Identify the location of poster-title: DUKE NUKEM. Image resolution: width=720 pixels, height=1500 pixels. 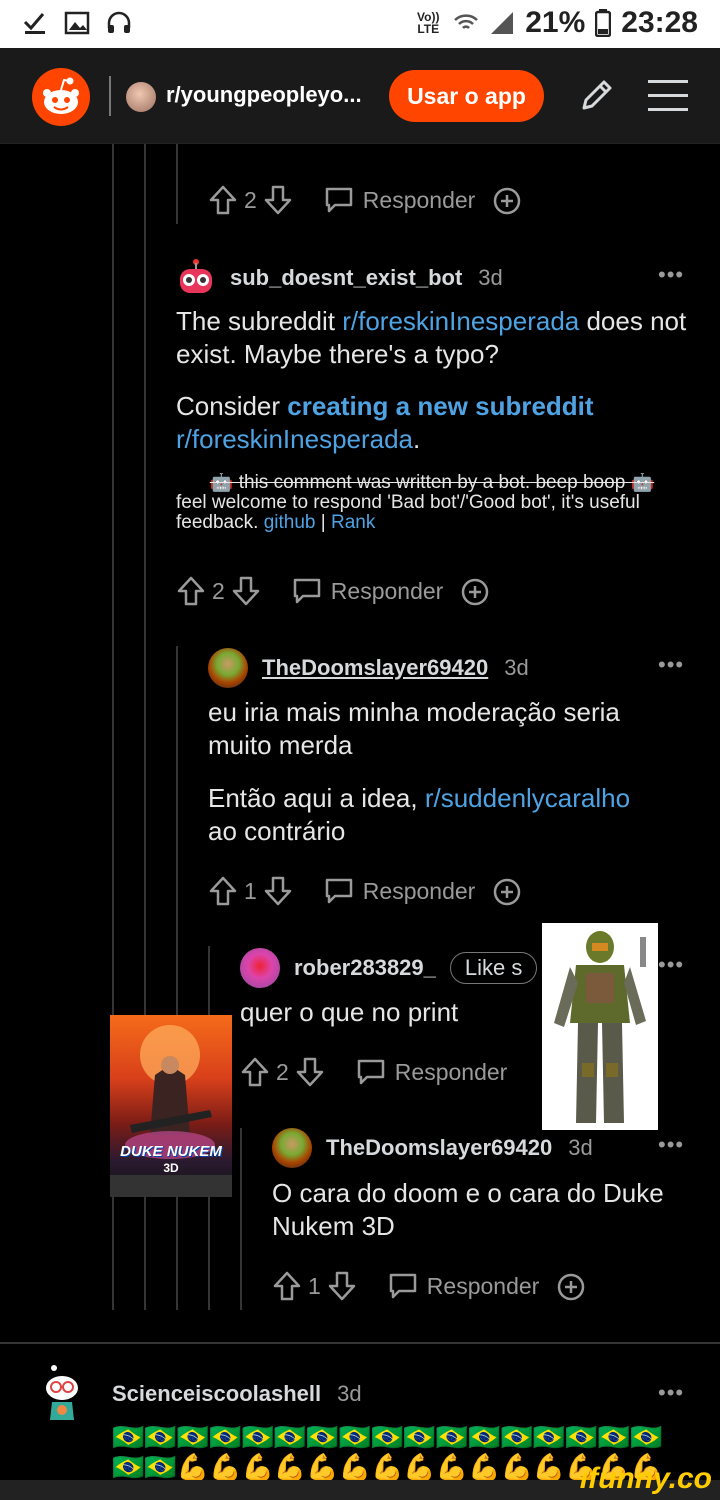
(171, 1151).